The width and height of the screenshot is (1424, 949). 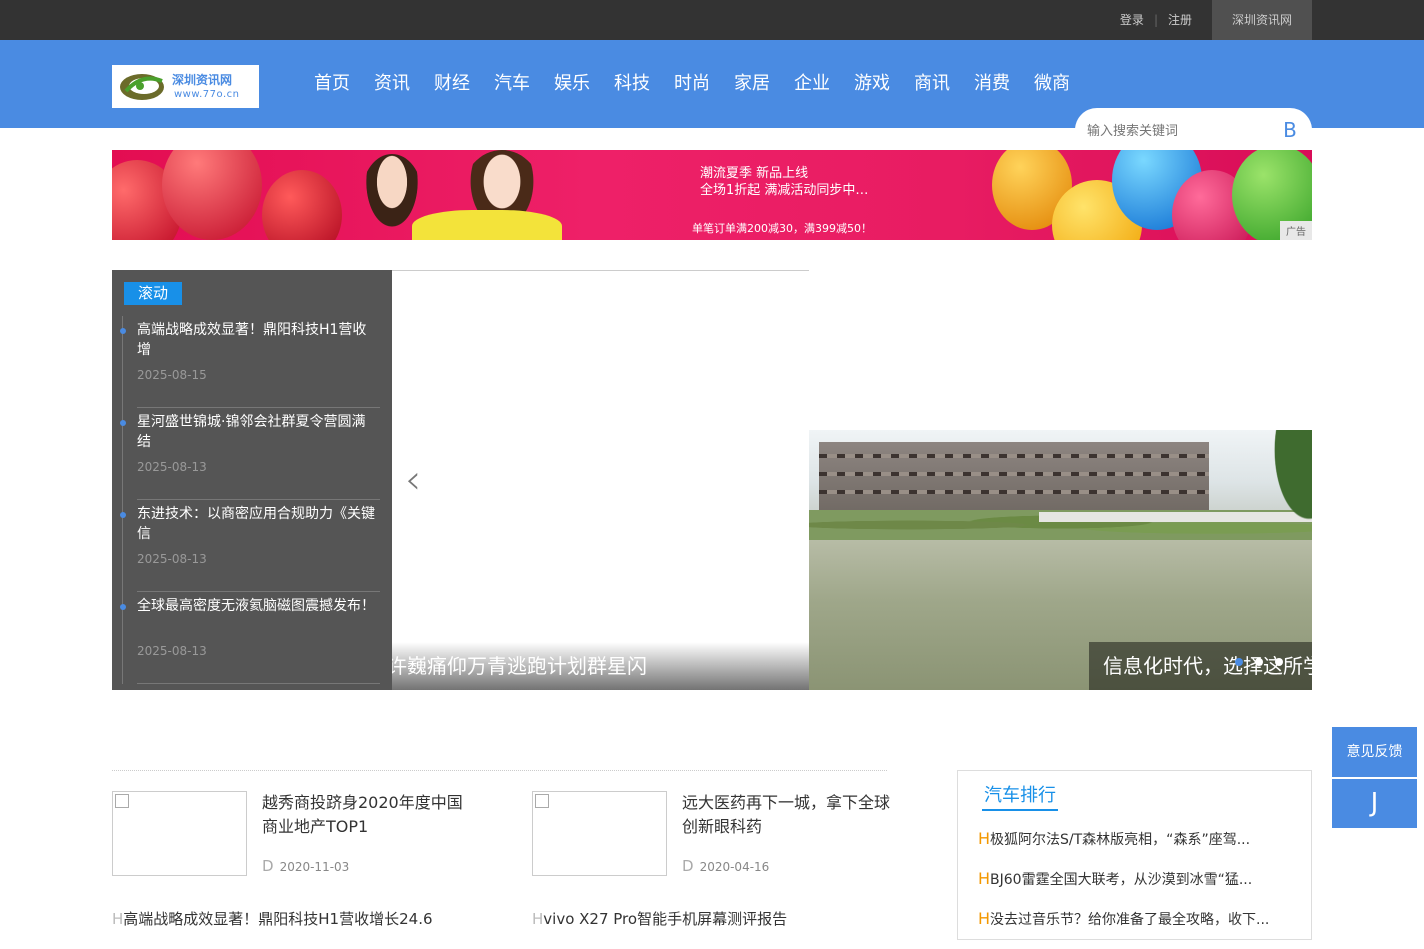 What do you see at coordinates (252, 362) in the screenshot?
I see `list-item: 高端战略成效显著！鼎阳科技H1营收增 2025-08-15` at bounding box center [252, 362].